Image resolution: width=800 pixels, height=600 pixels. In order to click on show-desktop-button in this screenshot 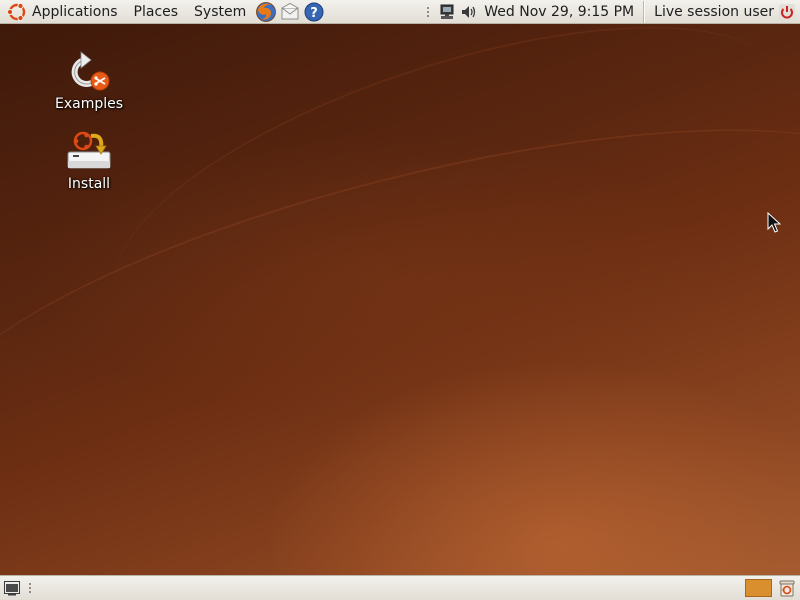, I will do `click(12, 588)`.